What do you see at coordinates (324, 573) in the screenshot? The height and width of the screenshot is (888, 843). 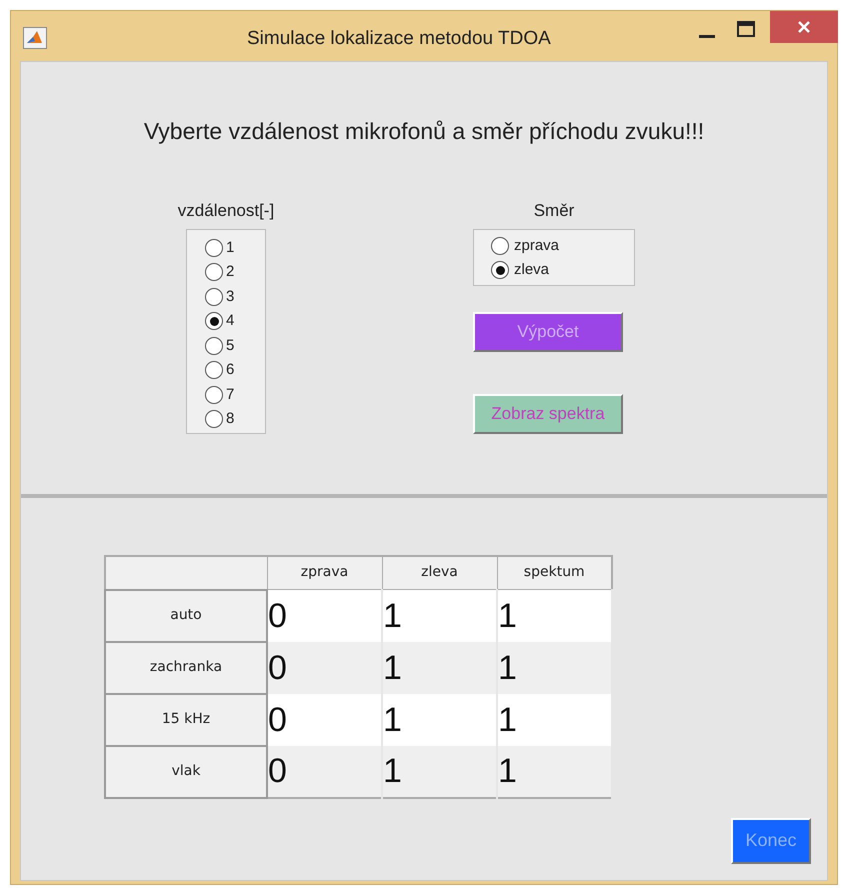 I see `column-header: zprava` at bounding box center [324, 573].